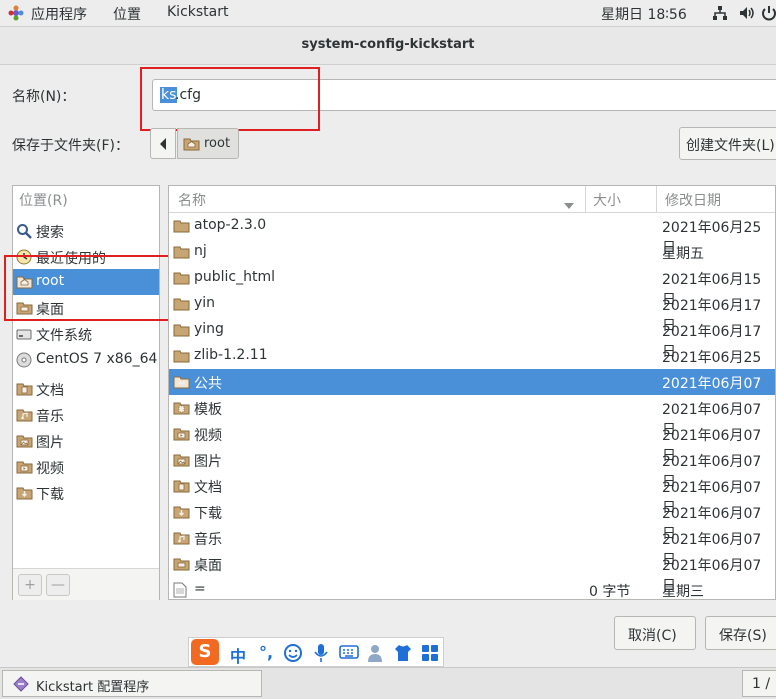  I want to click on file-row: 视频 2021年06月07日, so click(472, 442).